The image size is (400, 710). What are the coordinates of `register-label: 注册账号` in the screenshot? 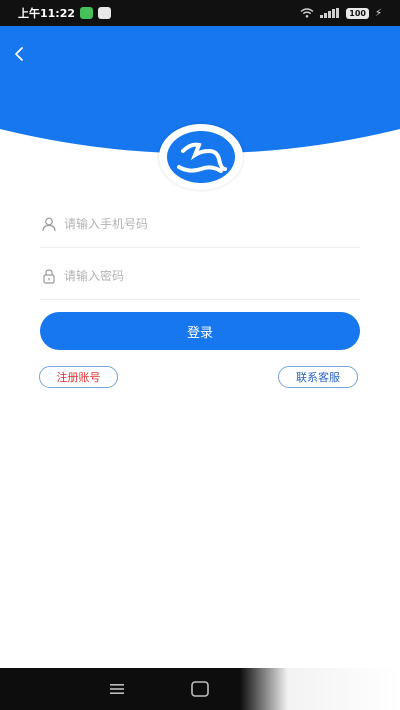 It's located at (78, 377).